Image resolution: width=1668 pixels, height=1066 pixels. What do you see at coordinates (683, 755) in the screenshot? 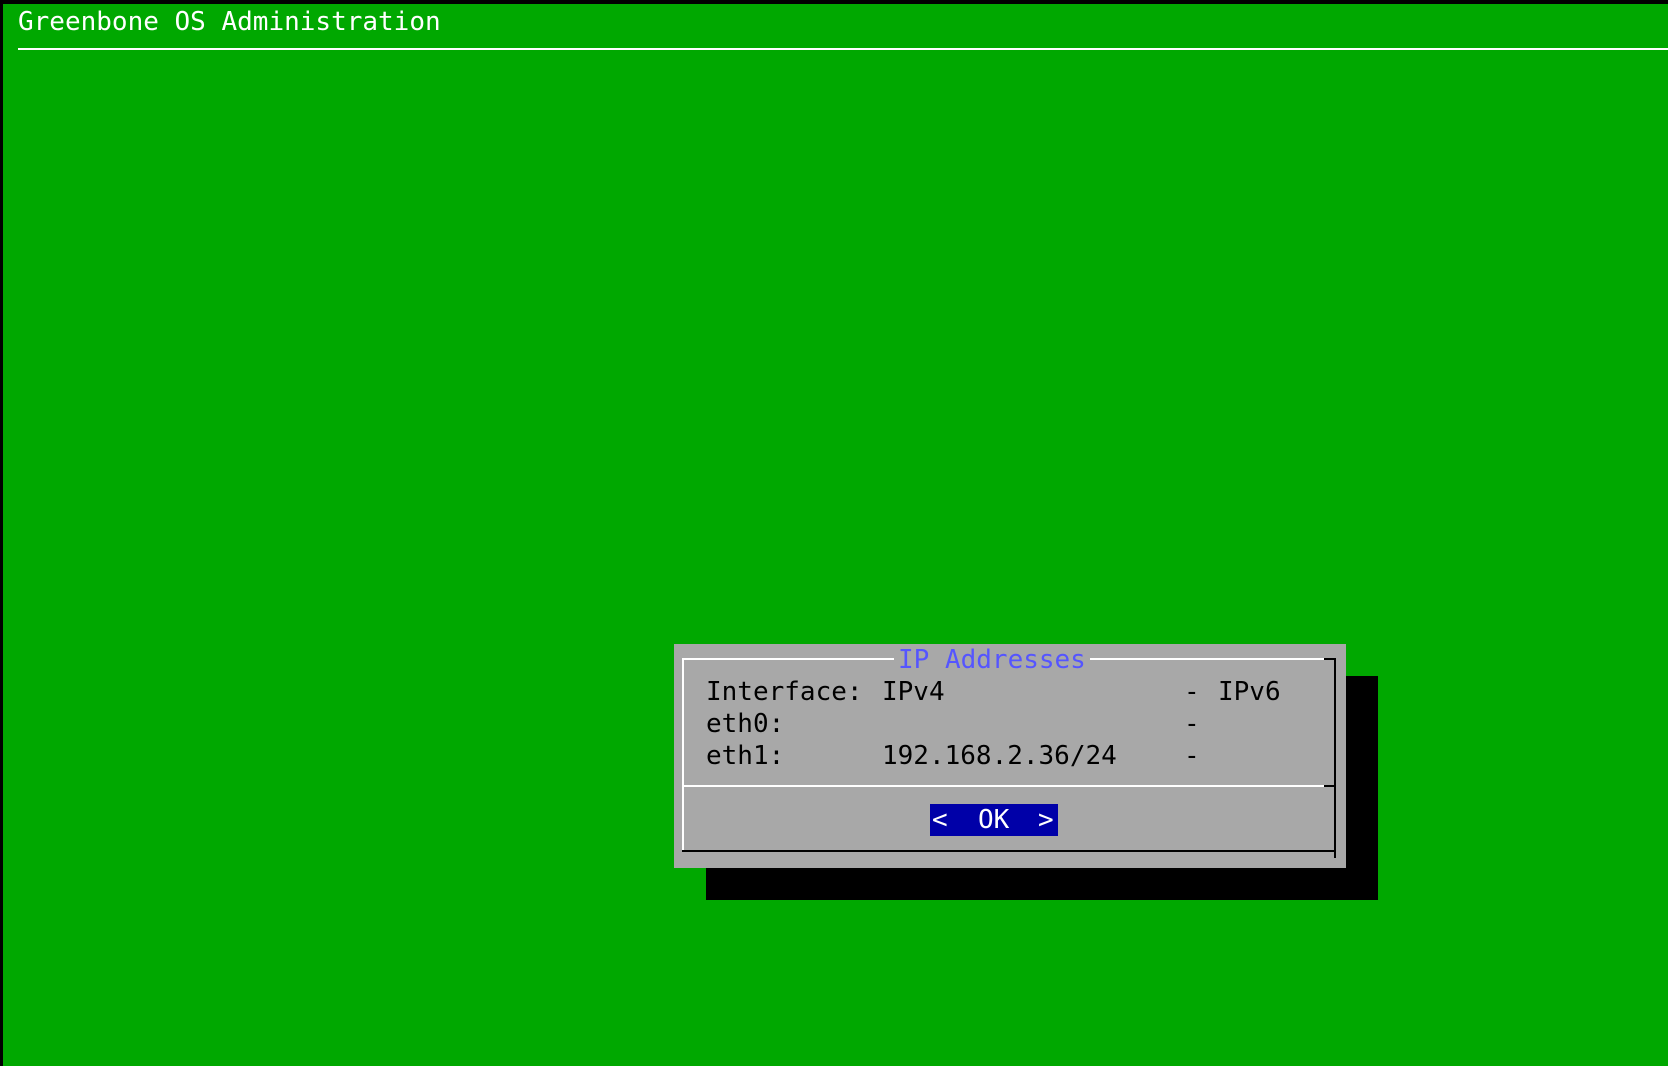
I see `dialog-frame-left` at bounding box center [683, 755].